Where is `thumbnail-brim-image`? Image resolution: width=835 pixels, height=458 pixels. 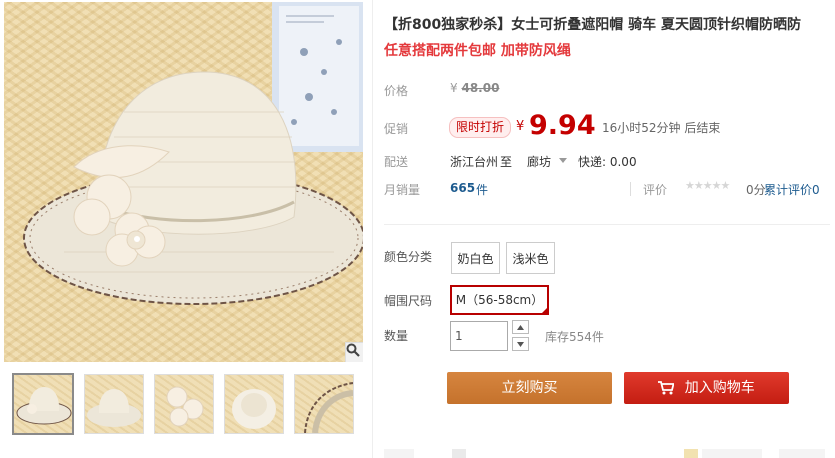 thumbnail-brim-image is located at coordinates (328, 407).